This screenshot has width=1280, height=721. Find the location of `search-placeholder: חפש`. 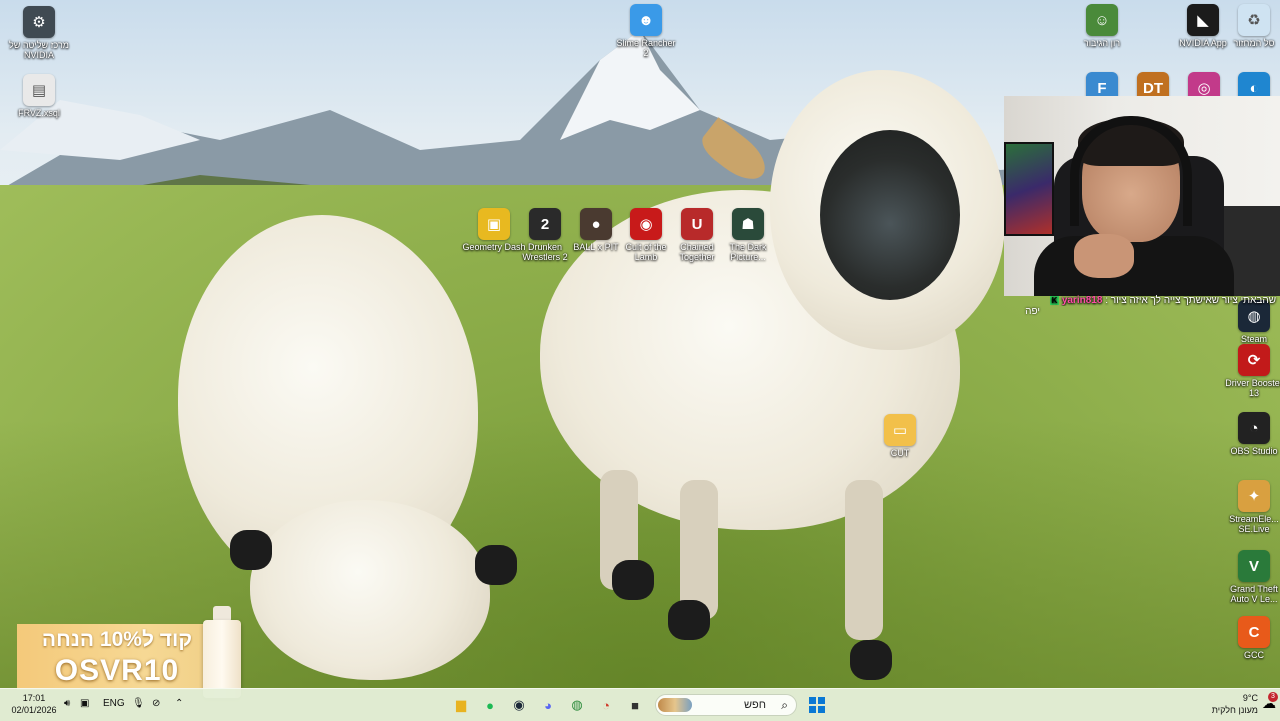

search-placeholder: חפש is located at coordinates (755, 705).